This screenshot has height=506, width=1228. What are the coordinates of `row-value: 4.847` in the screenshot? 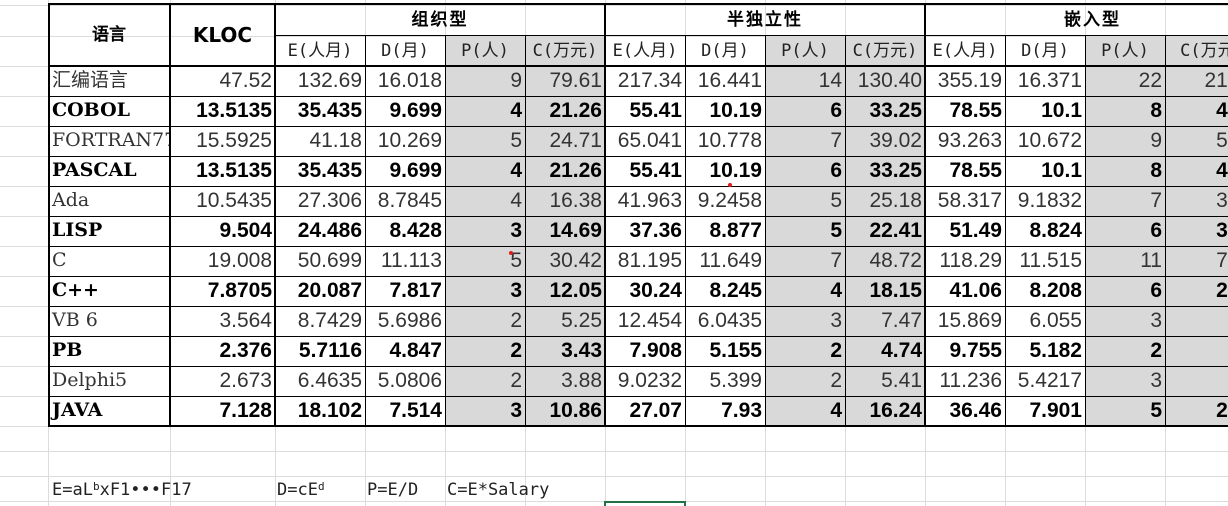 It's located at (405, 351).